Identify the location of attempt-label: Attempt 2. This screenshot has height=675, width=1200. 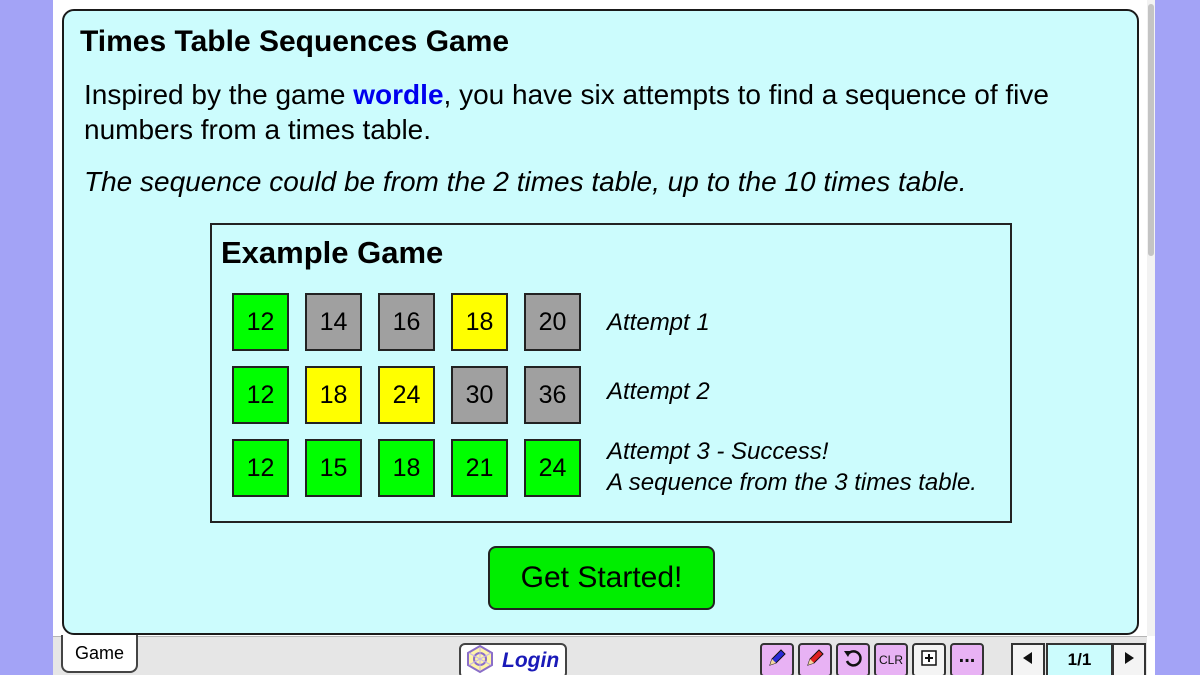
(658, 391).